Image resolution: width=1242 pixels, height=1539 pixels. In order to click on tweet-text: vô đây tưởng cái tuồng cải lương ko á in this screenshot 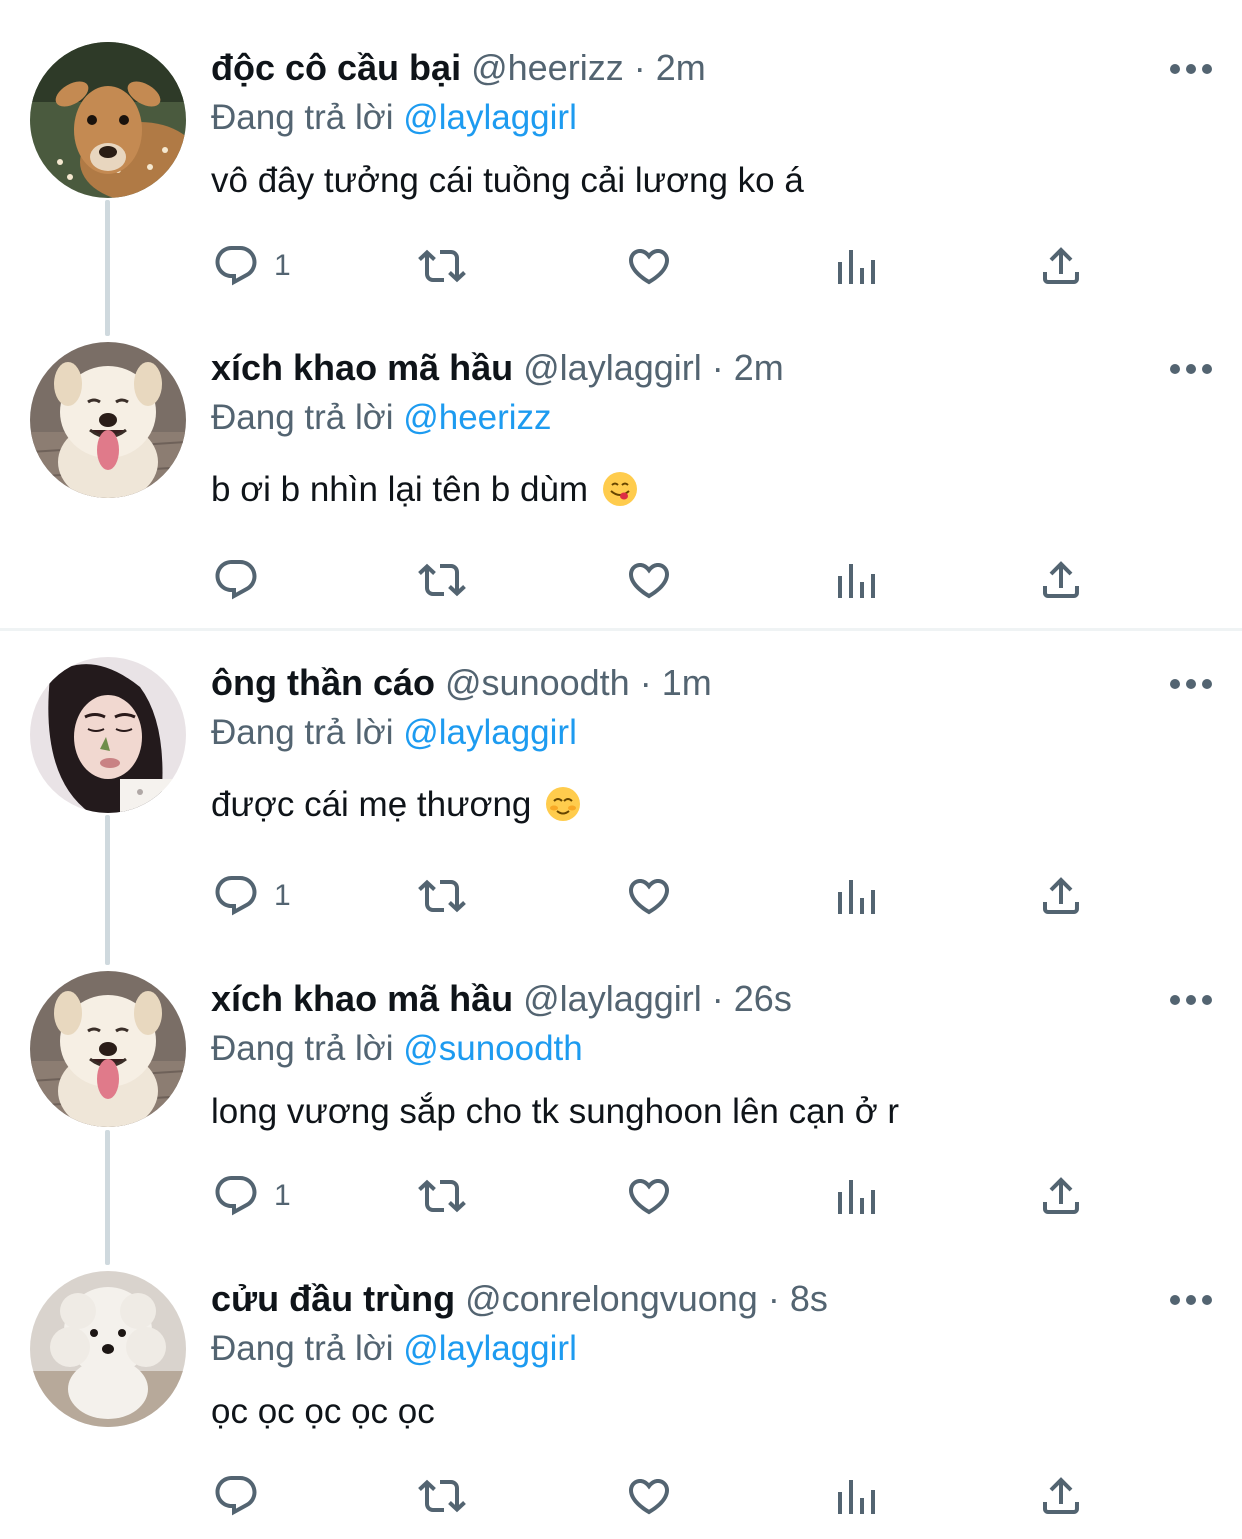, I will do `click(507, 180)`.